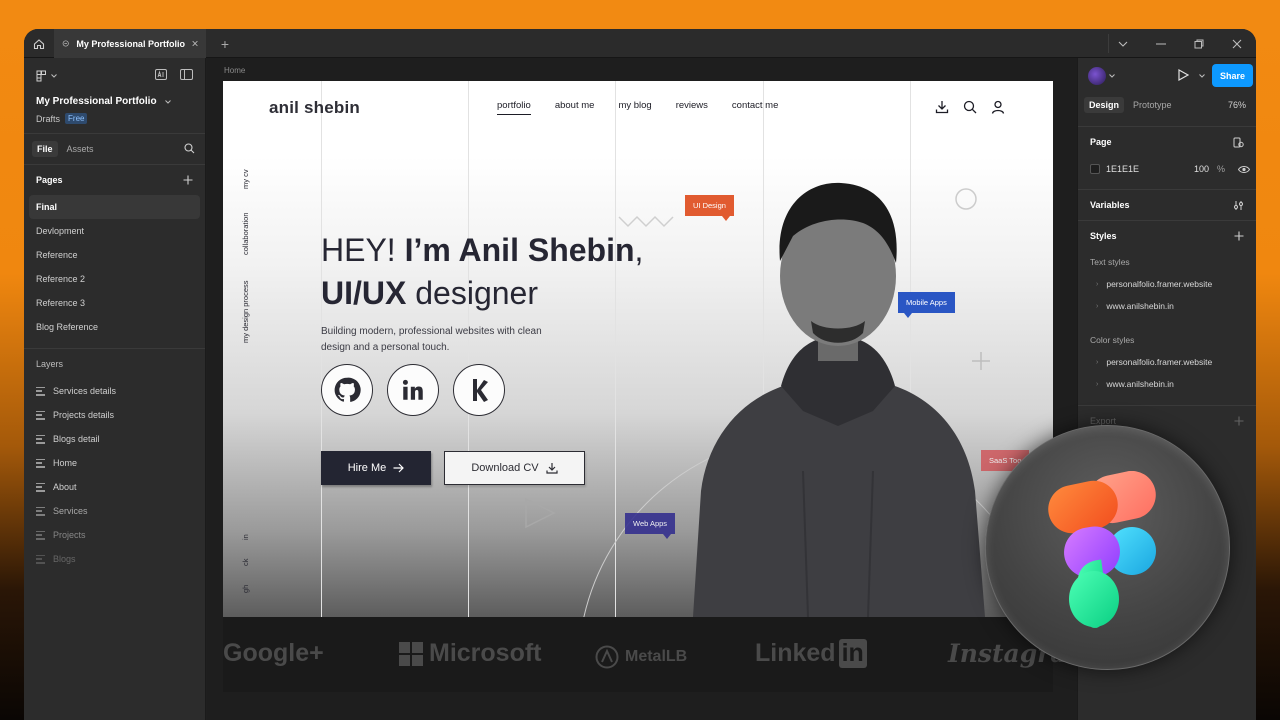 This screenshot has height=720, width=1280. Describe the element at coordinates (161, 74) in the screenshot. I see `ai-text-icon` at that location.